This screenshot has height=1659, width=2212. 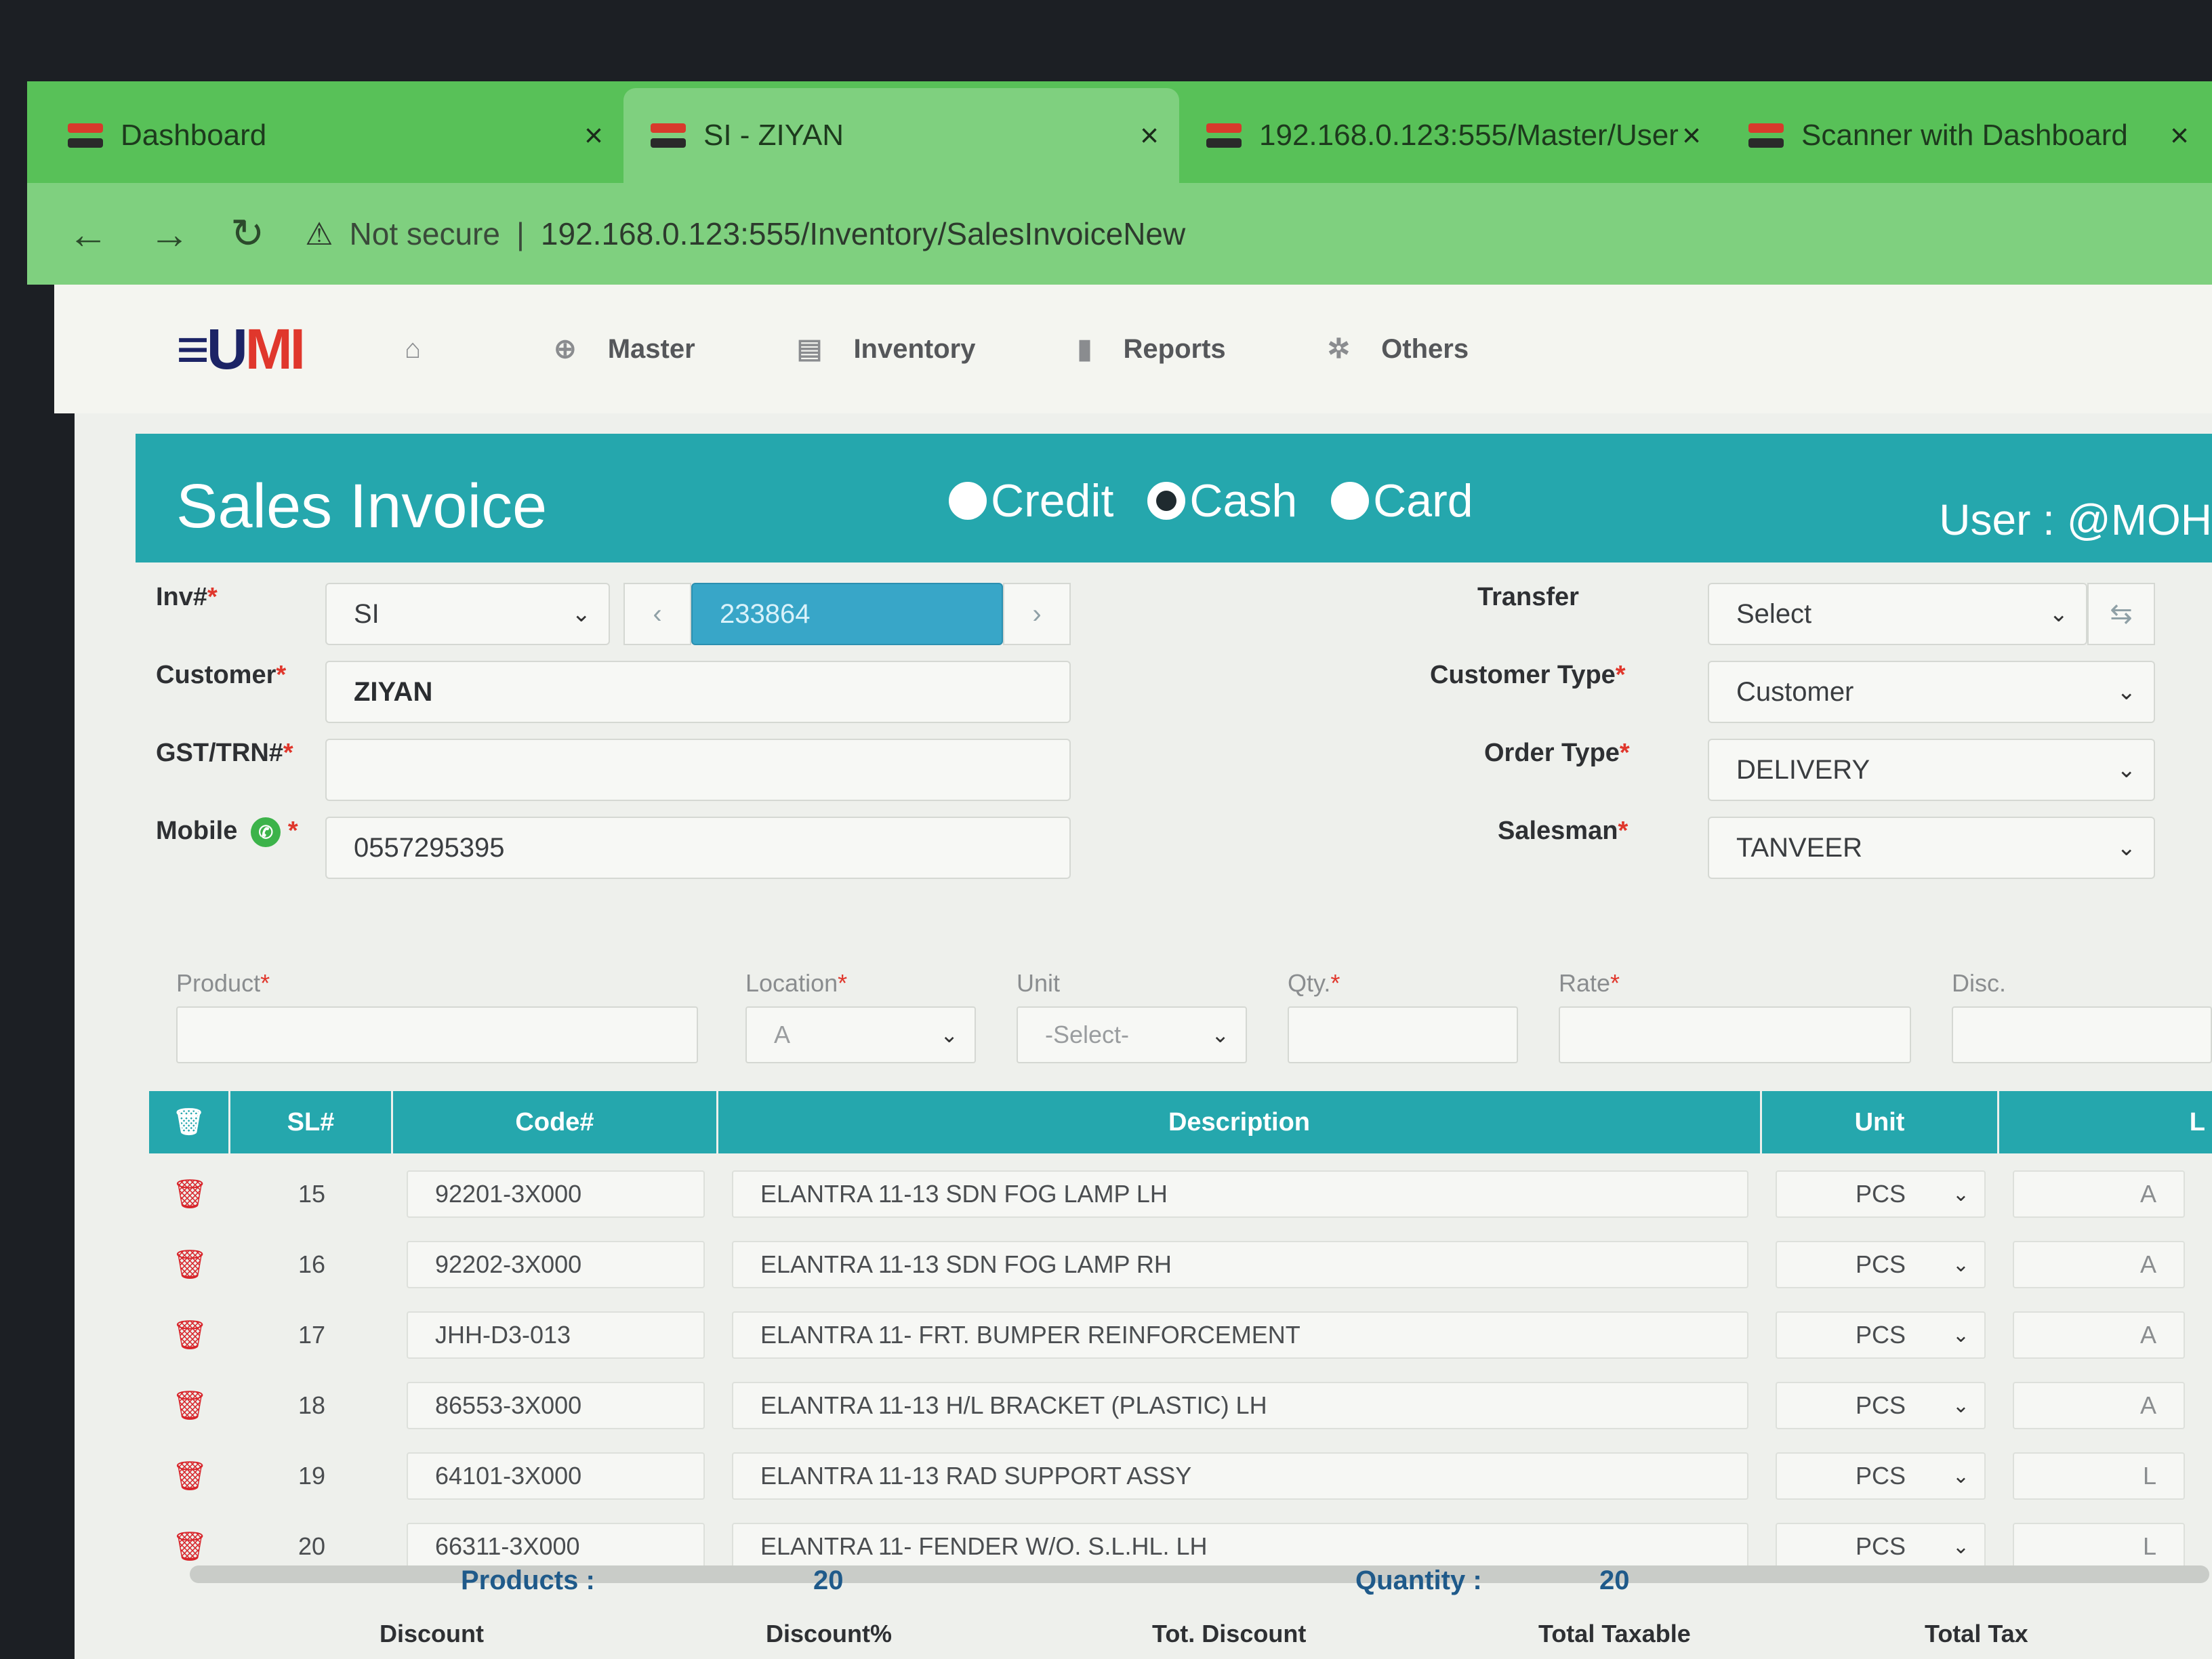 I want to click on whatsapp-icon: ✆, so click(x=266, y=832).